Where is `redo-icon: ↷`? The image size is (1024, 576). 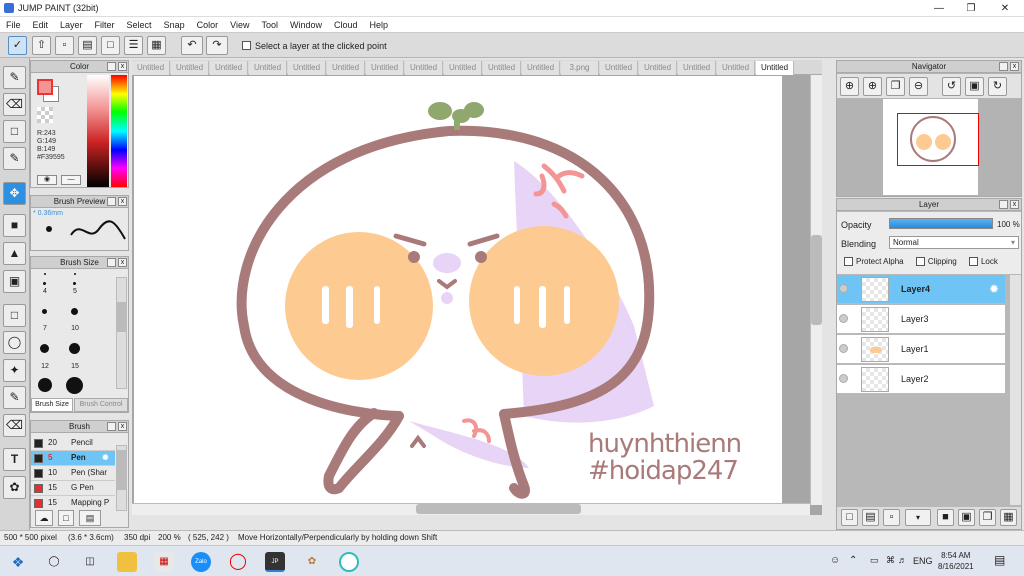 redo-icon: ↷ is located at coordinates (217, 45).